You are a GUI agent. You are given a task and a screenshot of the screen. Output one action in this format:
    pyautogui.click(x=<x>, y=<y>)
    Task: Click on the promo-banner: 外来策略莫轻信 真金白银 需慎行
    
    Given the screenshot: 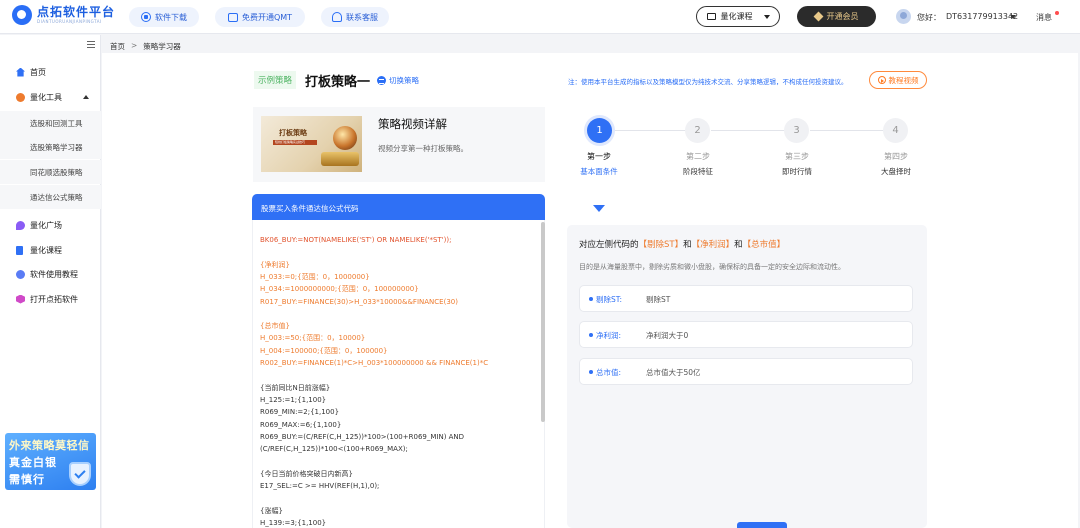 What is the action you would take?
    pyautogui.click(x=50, y=461)
    